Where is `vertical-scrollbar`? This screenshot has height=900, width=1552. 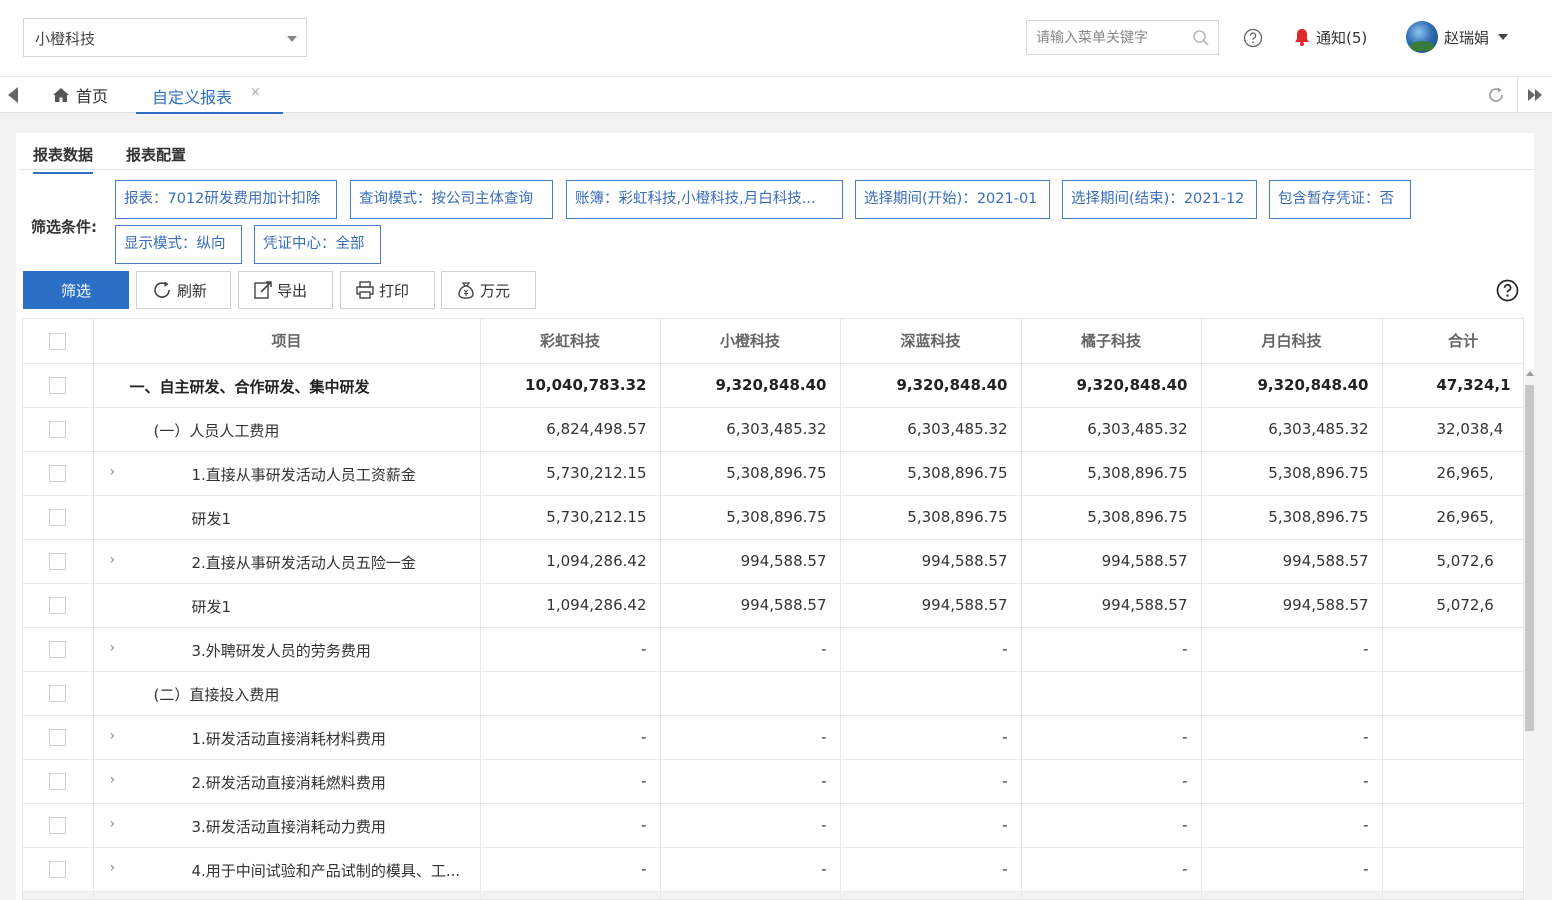 vertical-scrollbar is located at coordinates (1529, 634).